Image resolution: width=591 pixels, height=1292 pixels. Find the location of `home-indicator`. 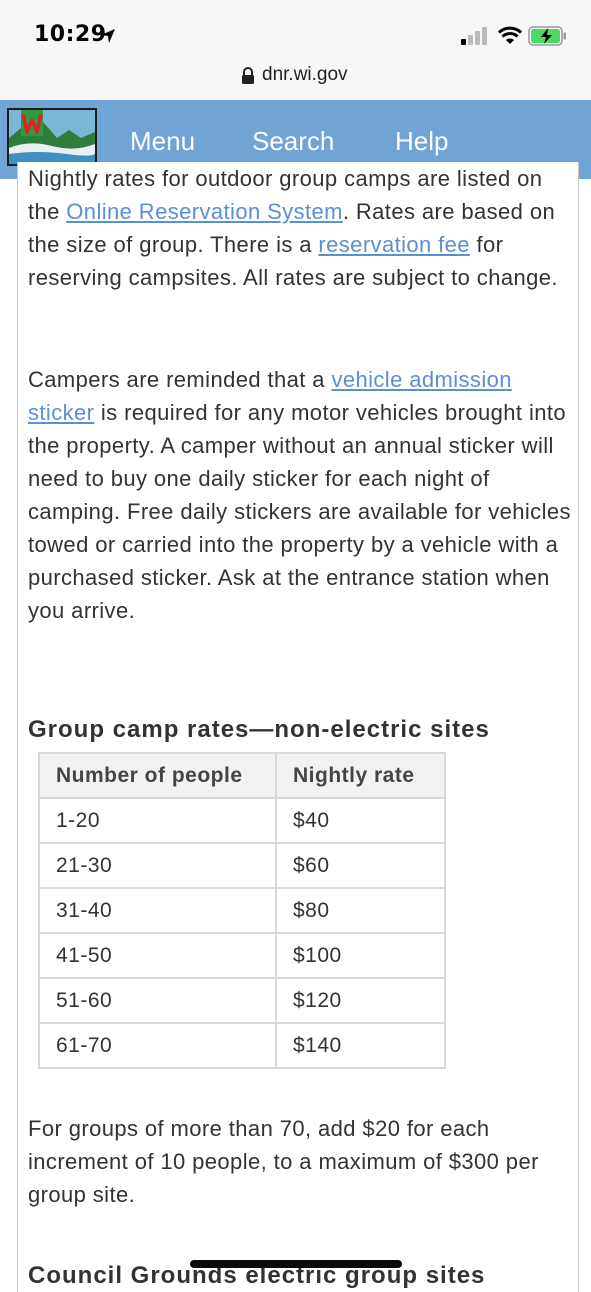

home-indicator is located at coordinates (296, 1264).